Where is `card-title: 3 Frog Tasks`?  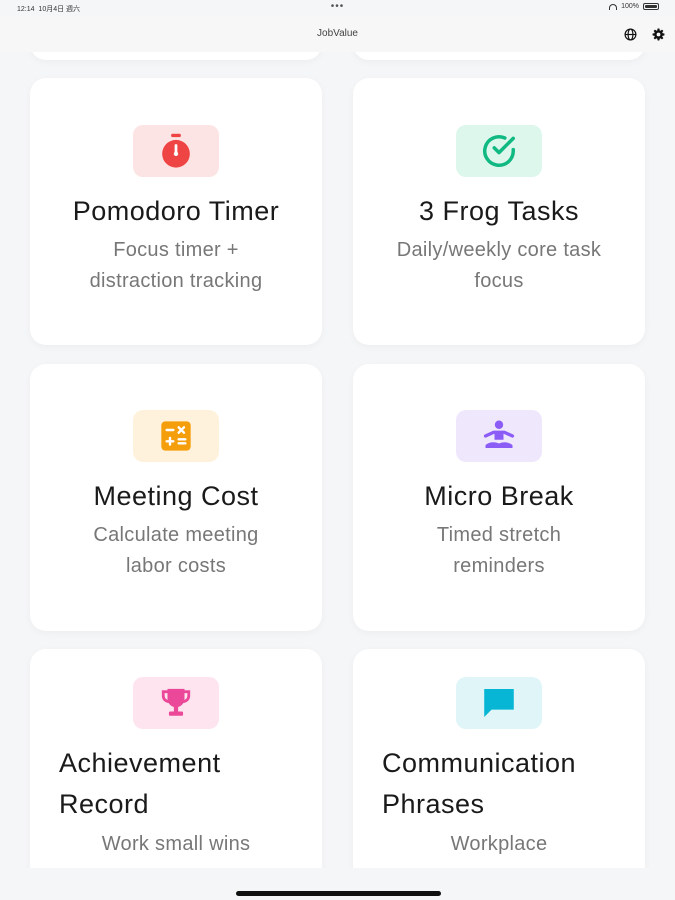
card-title: 3 Frog Tasks is located at coordinates (499, 211).